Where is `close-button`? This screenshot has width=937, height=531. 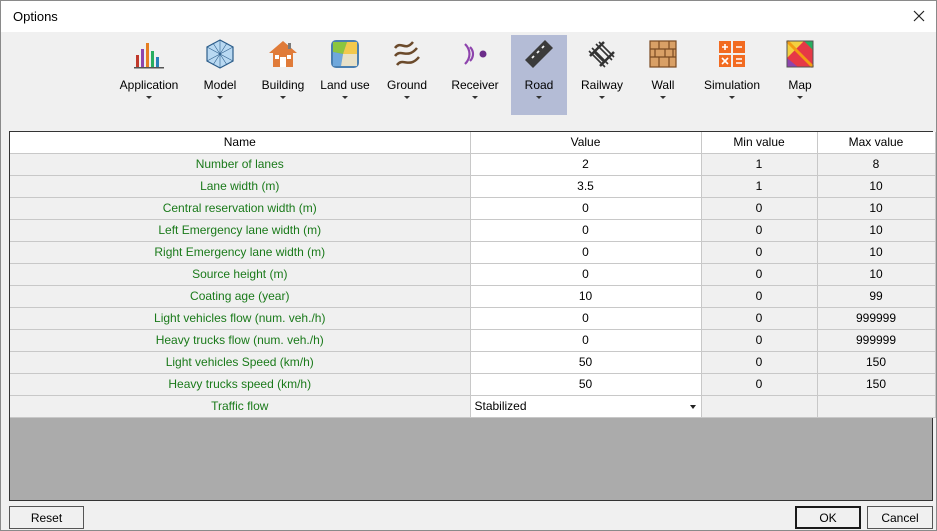
close-button is located at coordinates (919, 16).